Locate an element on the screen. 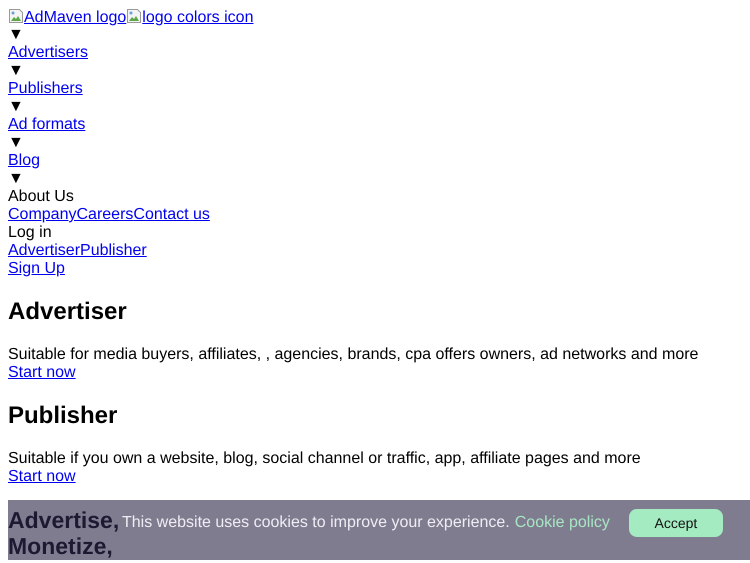 This screenshot has height=563, width=750. section-heading: Advertiser is located at coordinates (68, 312).